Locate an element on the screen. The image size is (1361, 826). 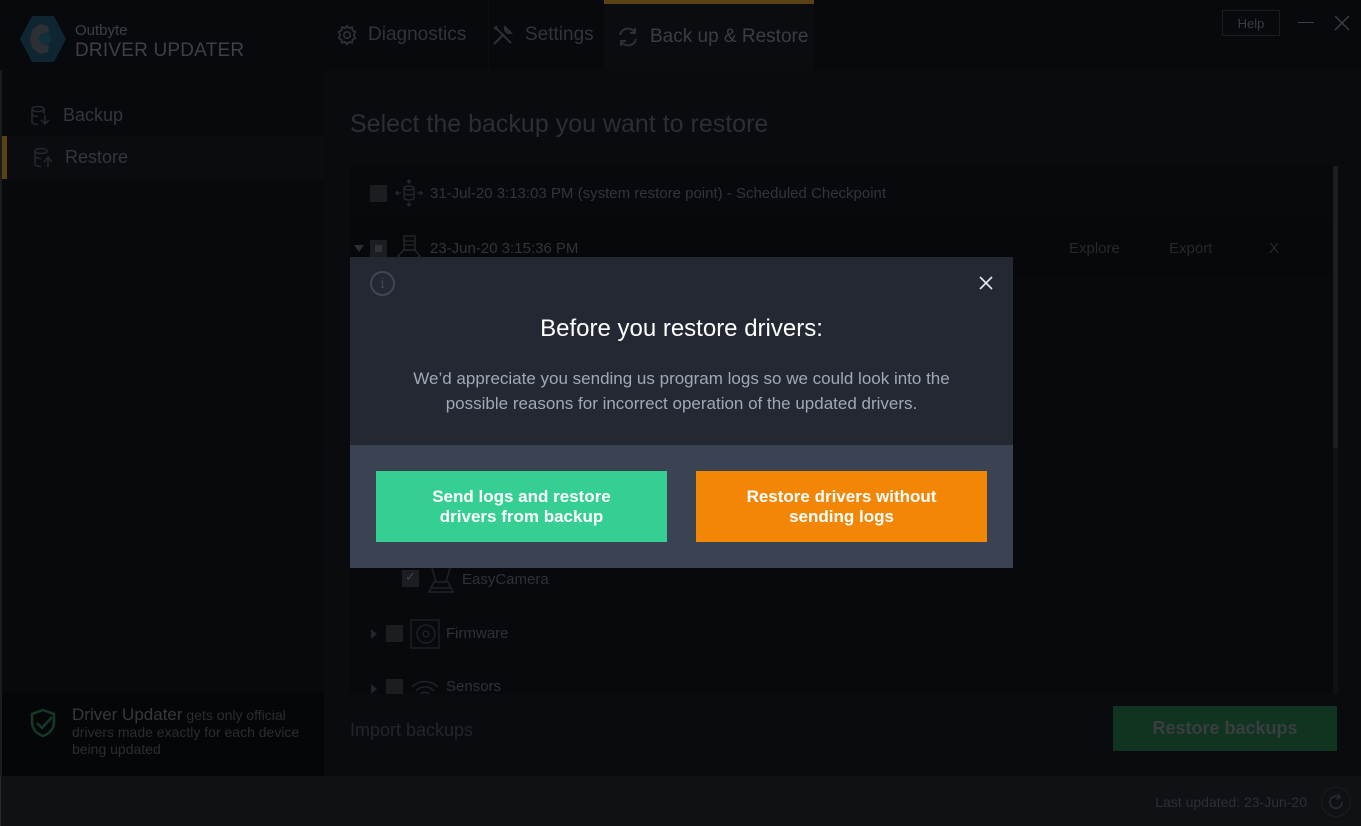
help-button: Help is located at coordinates (1251, 23).